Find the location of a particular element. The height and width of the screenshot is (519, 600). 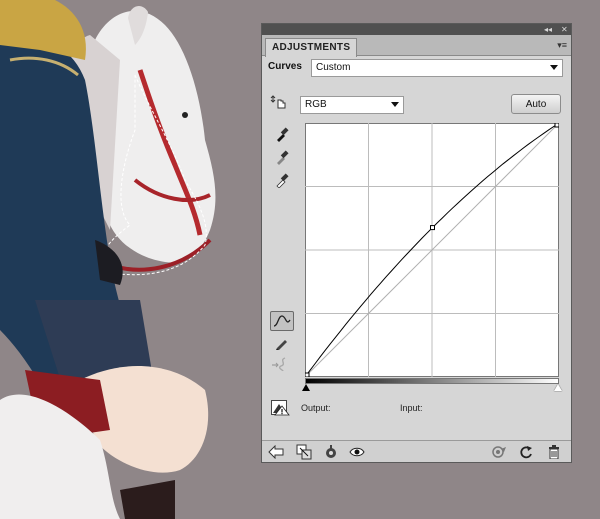

preset-dropdown: Custom is located at coordinates (437, 68).